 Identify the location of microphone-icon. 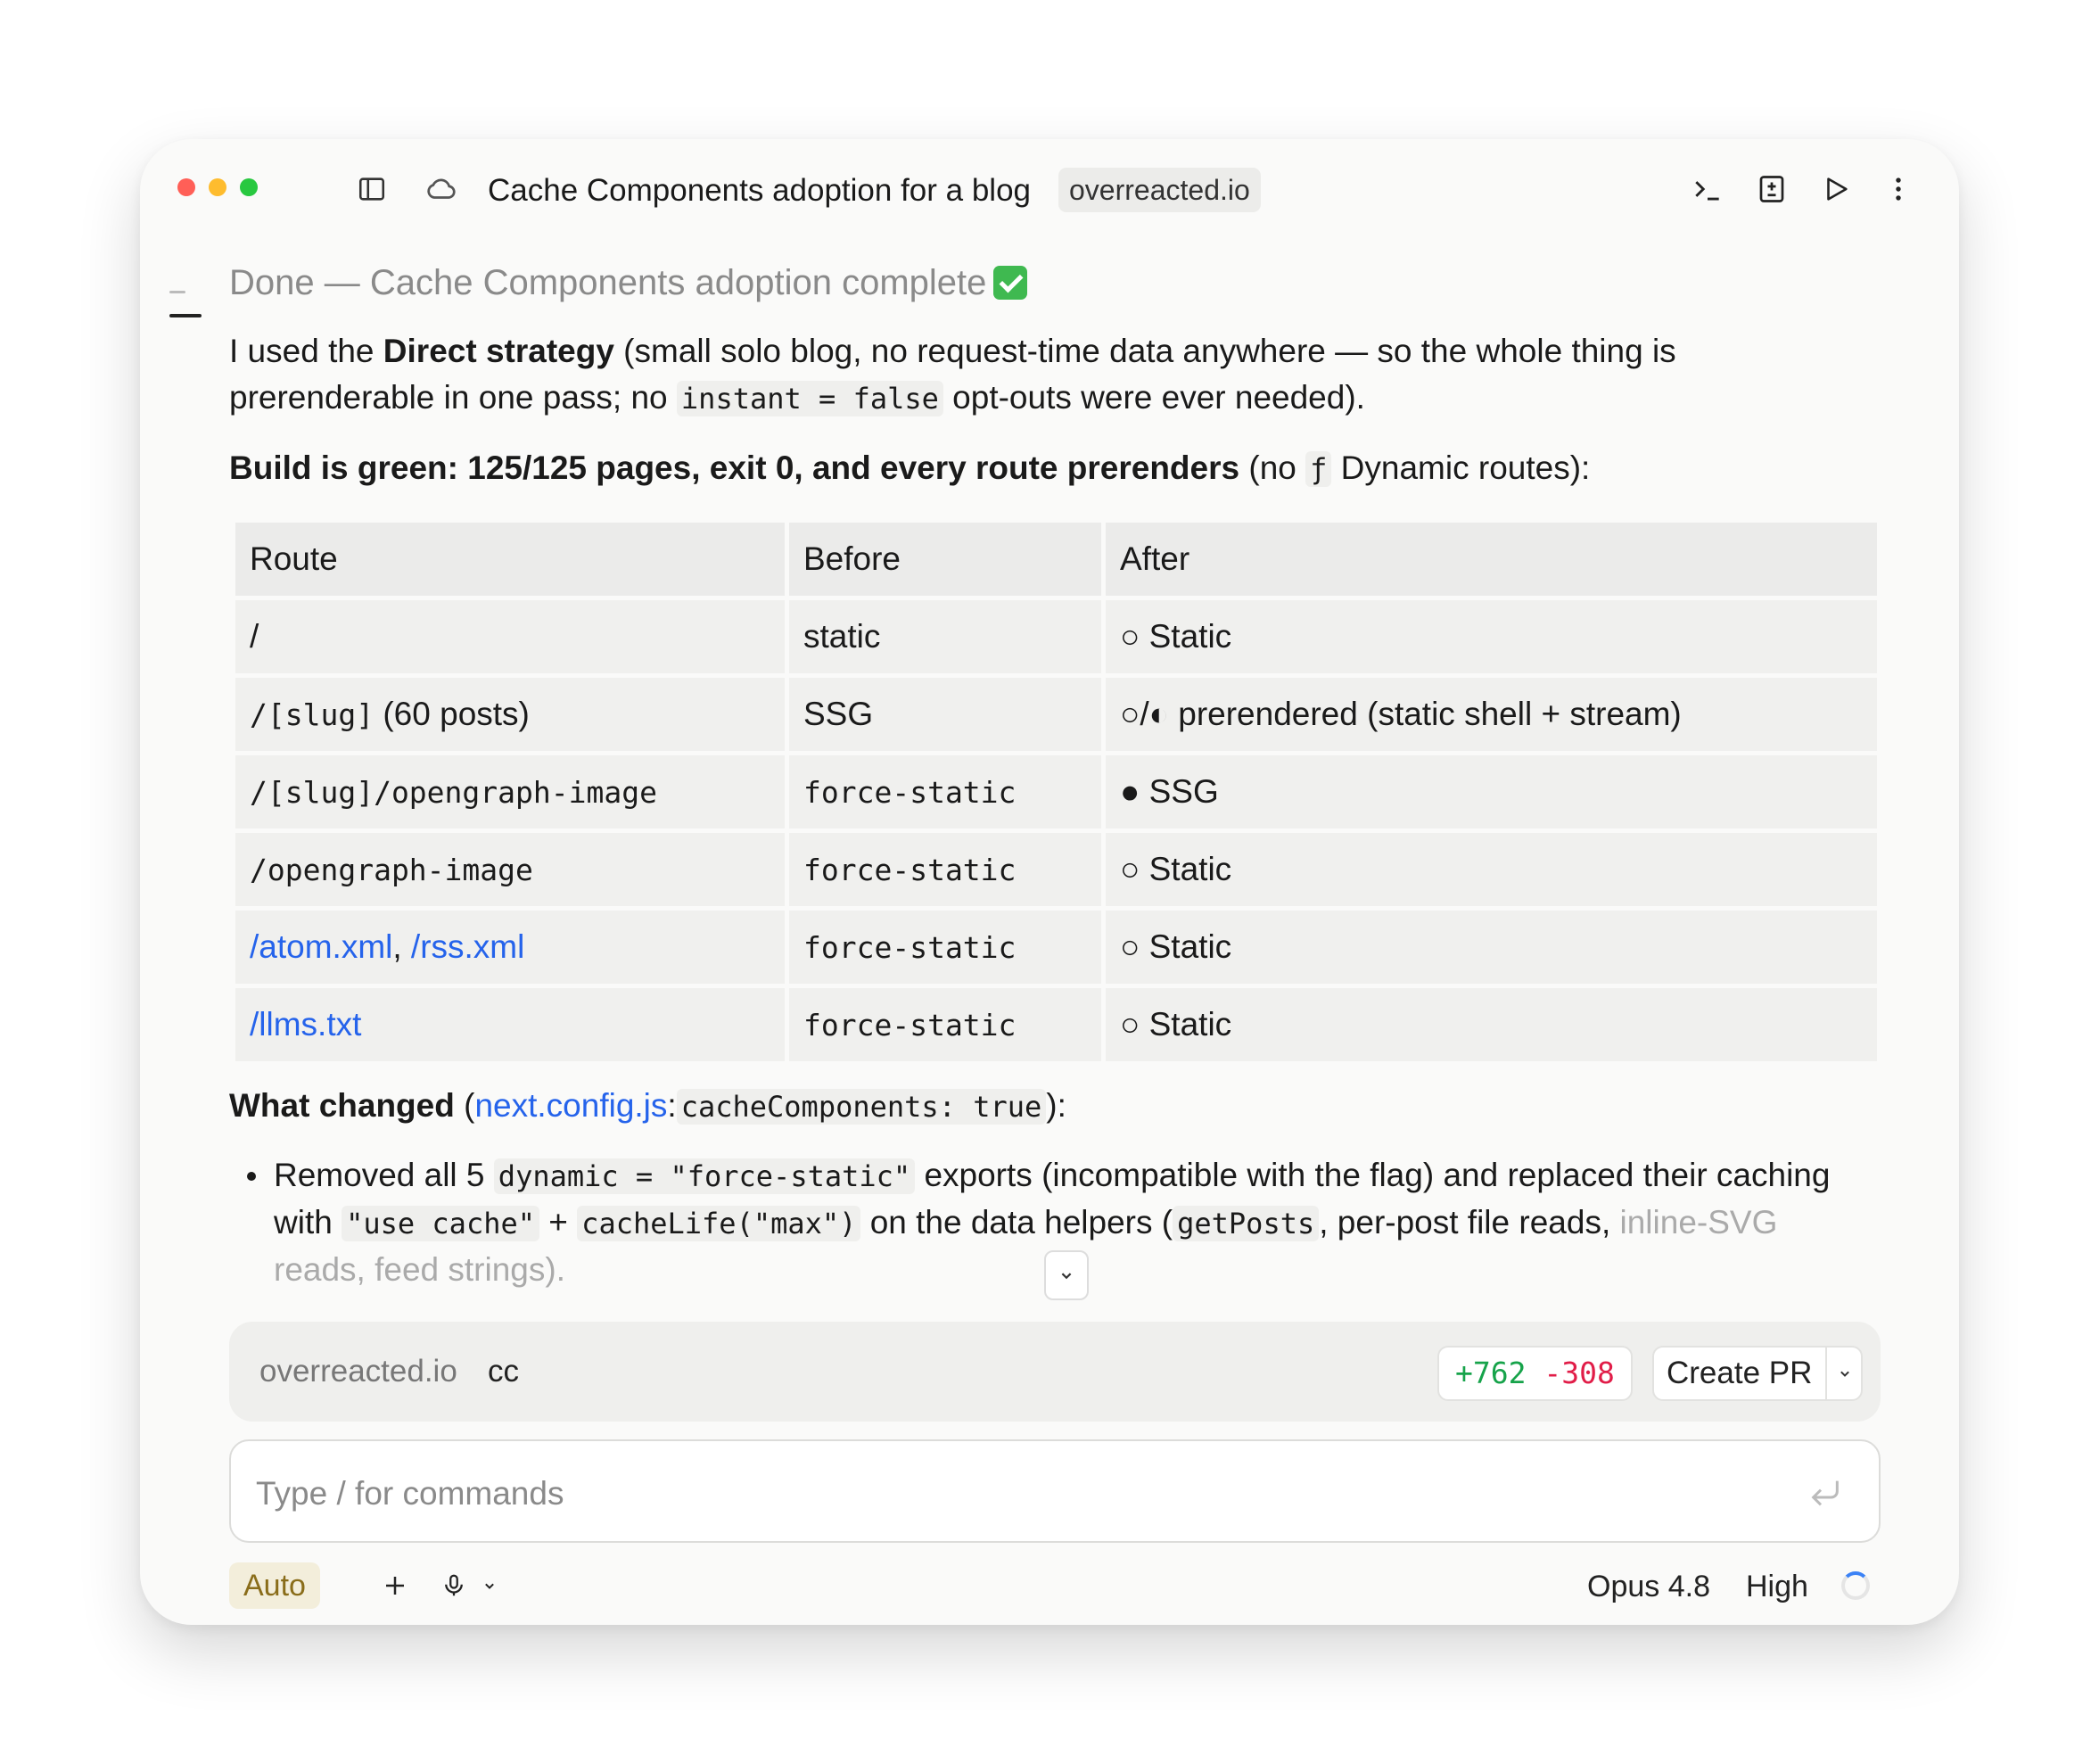
(453, 1585).